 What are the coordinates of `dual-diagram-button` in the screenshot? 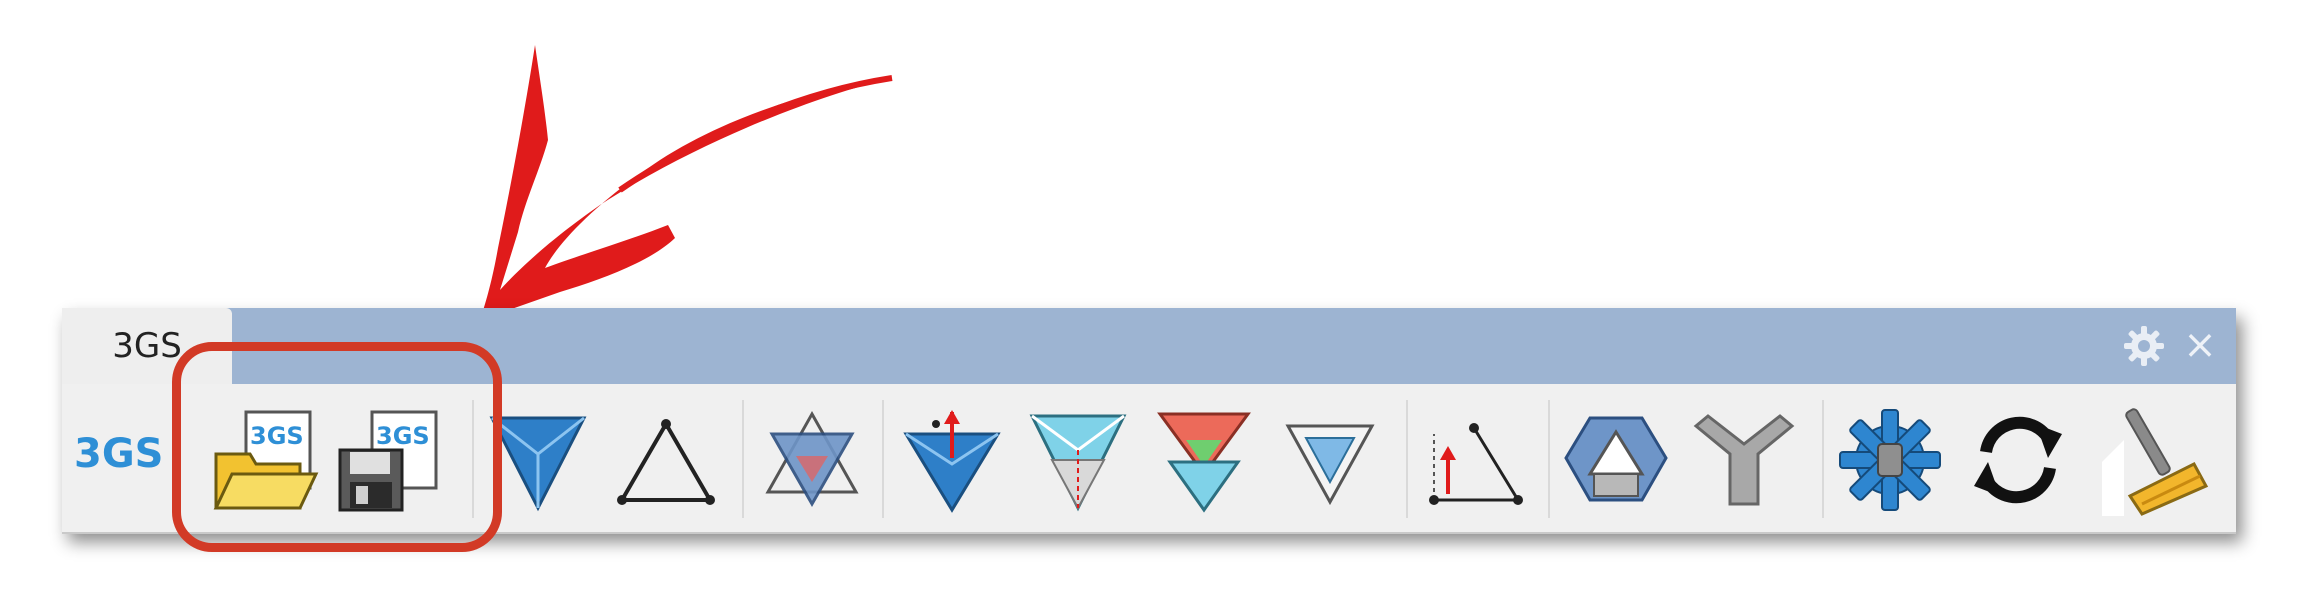 It's located at (812, 460).